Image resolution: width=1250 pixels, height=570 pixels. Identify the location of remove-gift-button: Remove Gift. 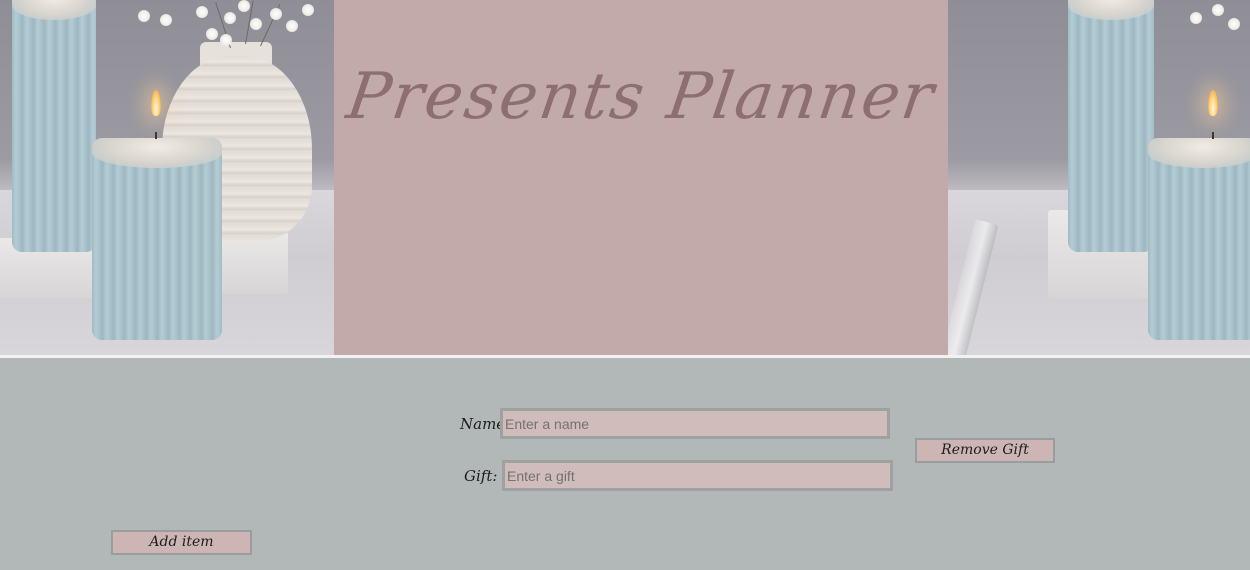
(985, 450).